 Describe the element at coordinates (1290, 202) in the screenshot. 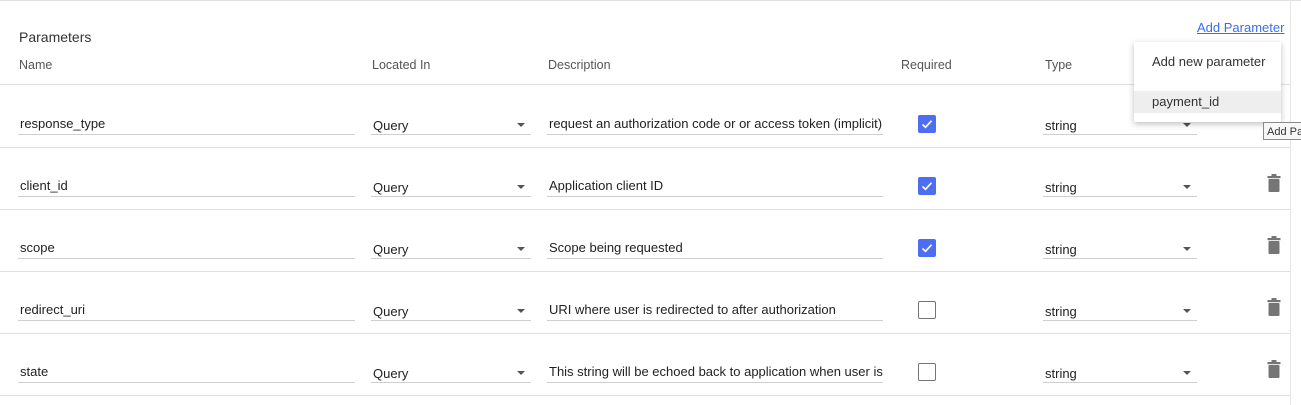

I see `panel-edge` at that location.